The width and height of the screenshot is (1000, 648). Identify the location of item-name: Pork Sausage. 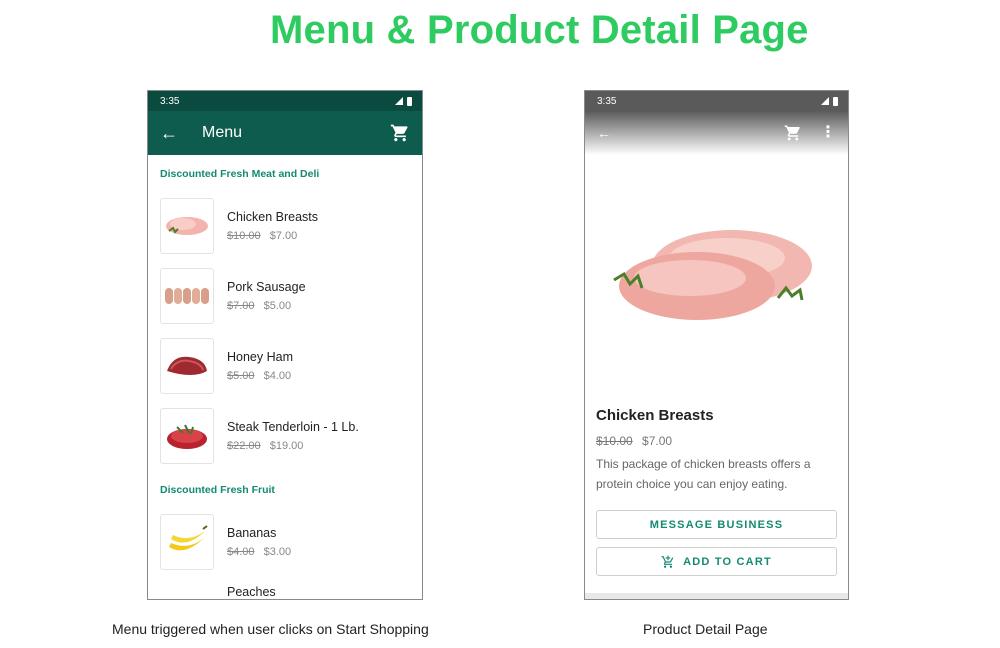
(266, 287).